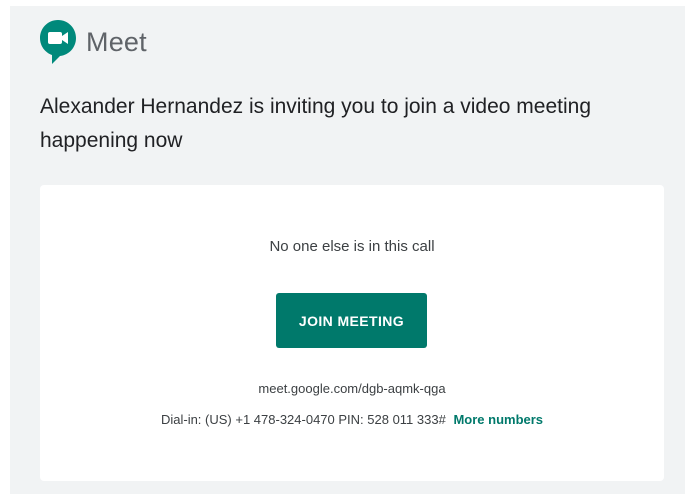 The width and height of the screenshot is (687, 502). What do you see at coordinates (352, 246) in the screenshot?
I see `call-status-text: No one else is in this call` at bounding box center [352, 246].